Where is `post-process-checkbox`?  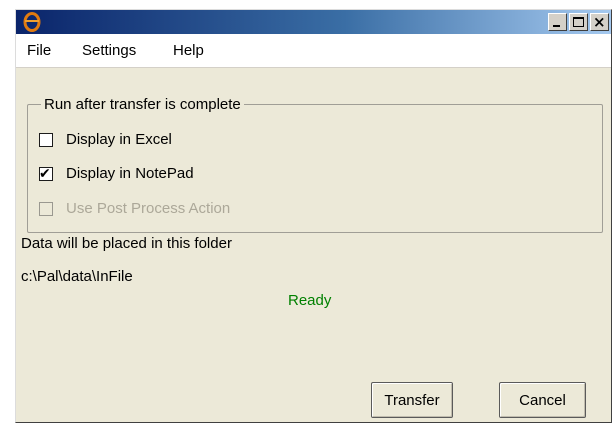
post-process-checkbox is located at coordinates (46, 208).